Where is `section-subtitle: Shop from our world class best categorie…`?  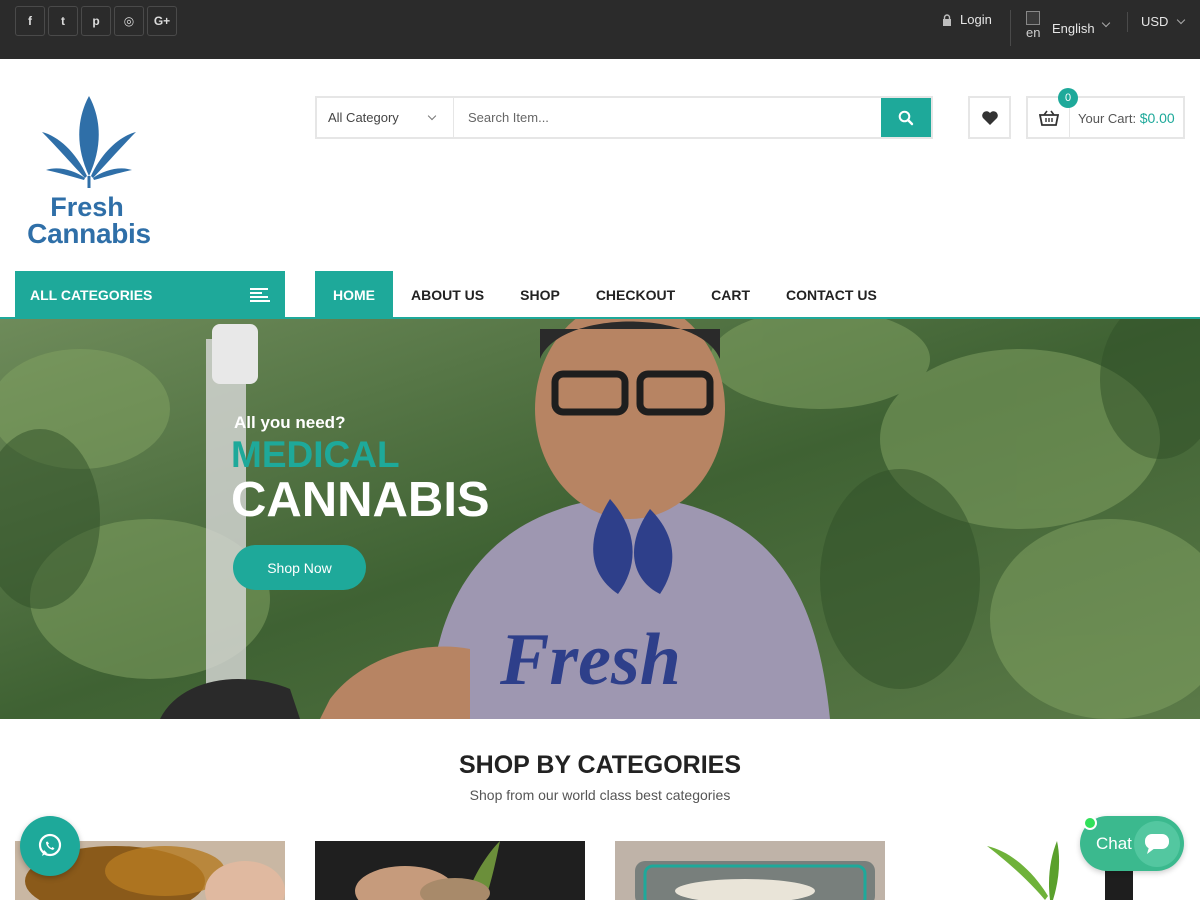
section-subtitle: Shop from our world class best categorie… is located at coordinates (600, 795).